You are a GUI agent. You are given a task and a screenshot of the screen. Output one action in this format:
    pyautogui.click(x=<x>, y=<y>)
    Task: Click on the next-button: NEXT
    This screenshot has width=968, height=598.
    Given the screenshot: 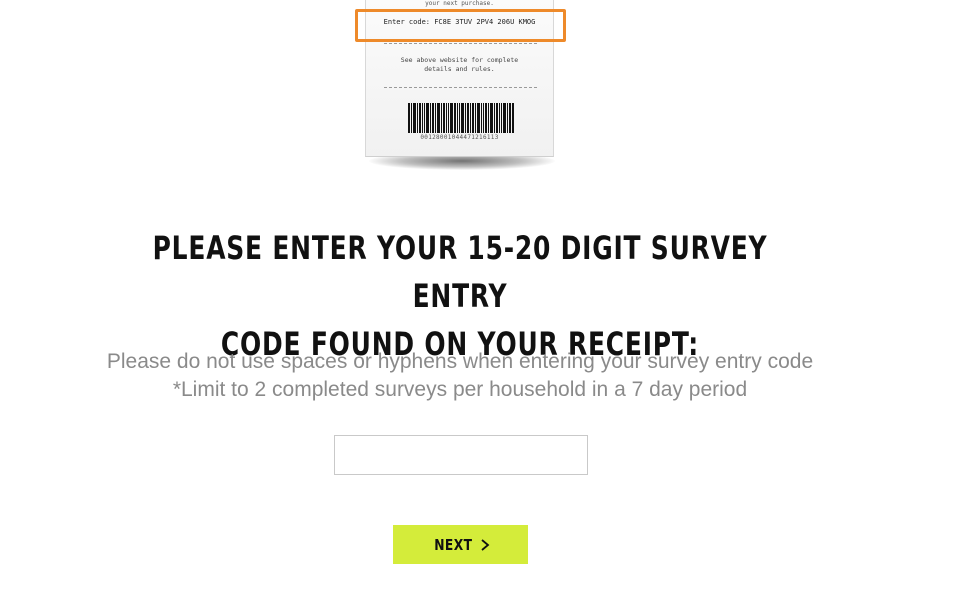 What is the action you would take?
    pyautogui.click(x=460, y=544)
    